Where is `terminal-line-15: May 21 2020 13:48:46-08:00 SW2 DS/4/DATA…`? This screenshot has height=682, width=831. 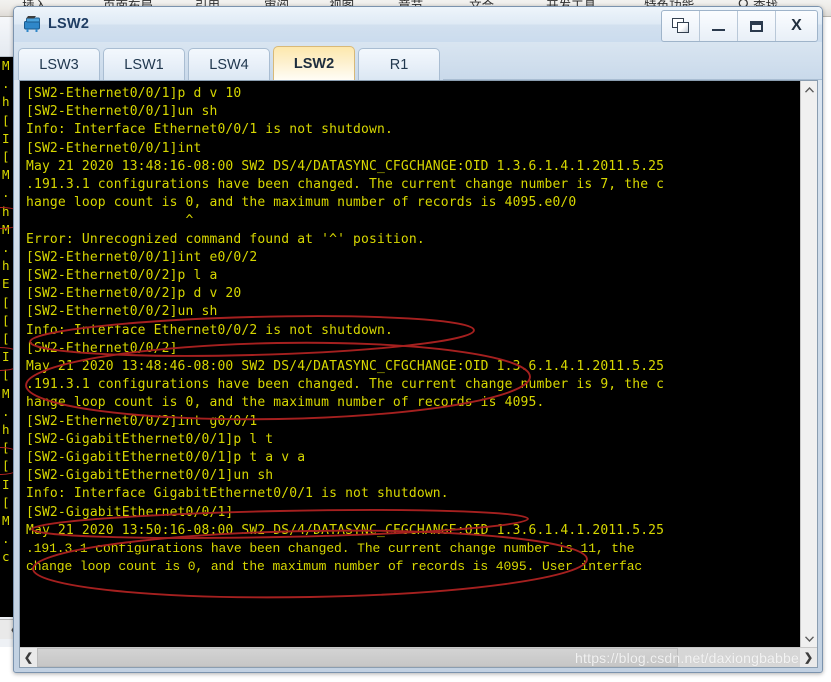
terminal-line-15: May 21 2020 13:48:46-08:00 SW2 DS/4/DATA… is located at coordinates (345, 367).